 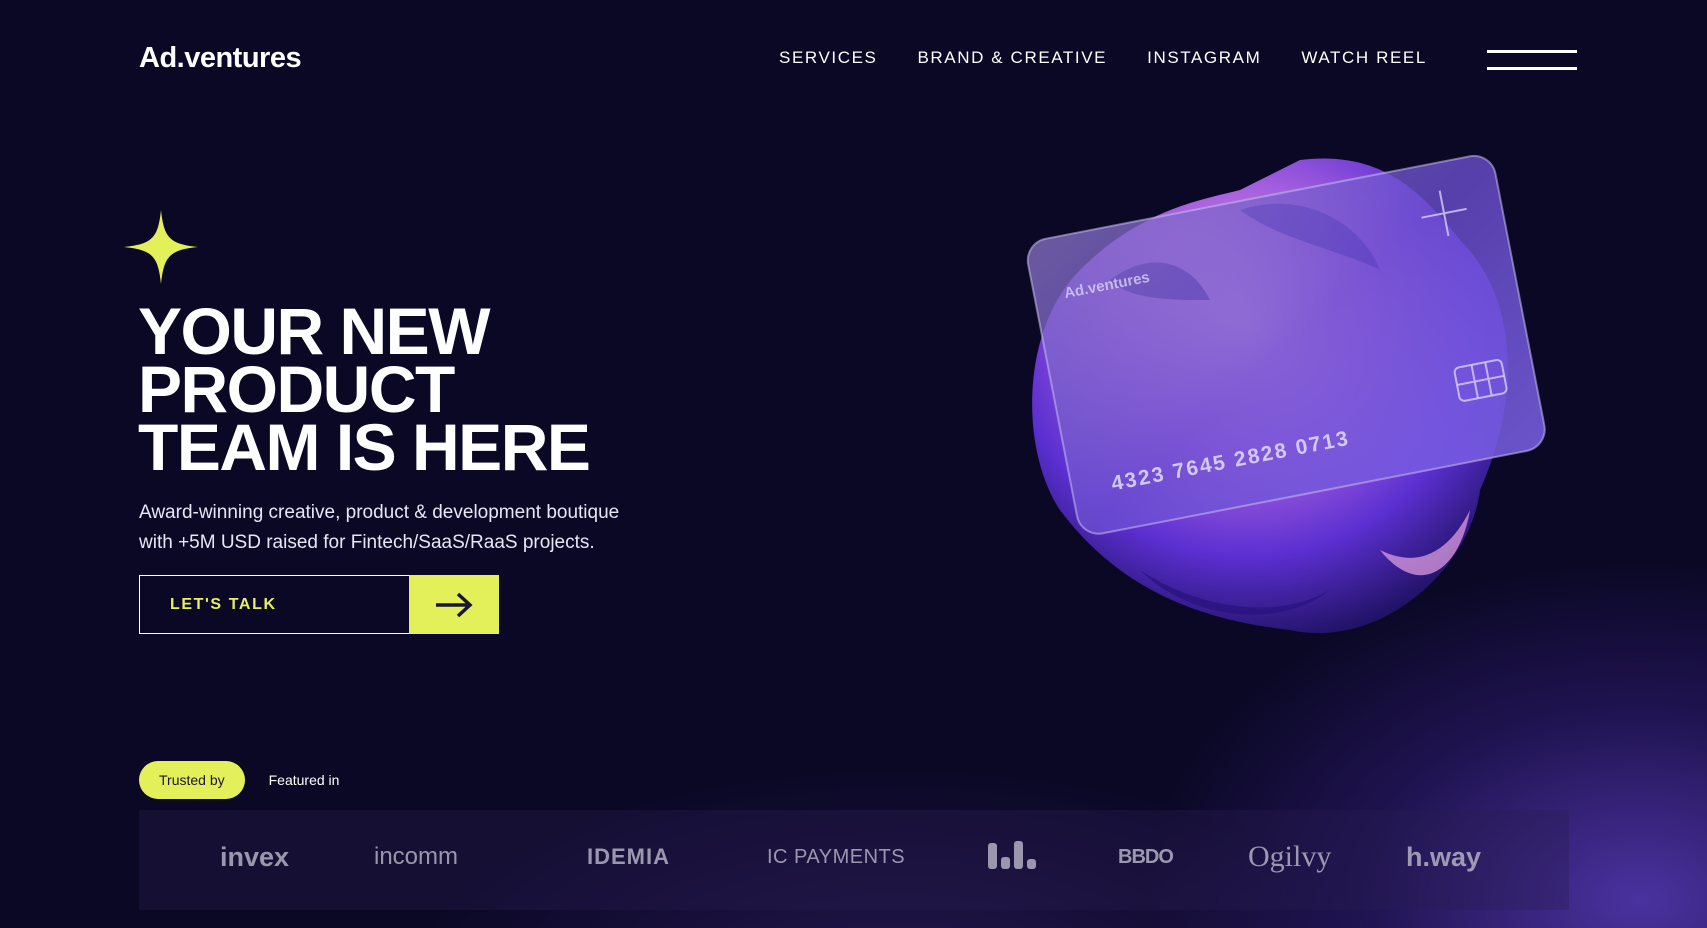 What do you see at coordinates (274, 604) in the screenshot?
I see `lets-talk-button: LET'S TALK` at bounding box center [274, 604].